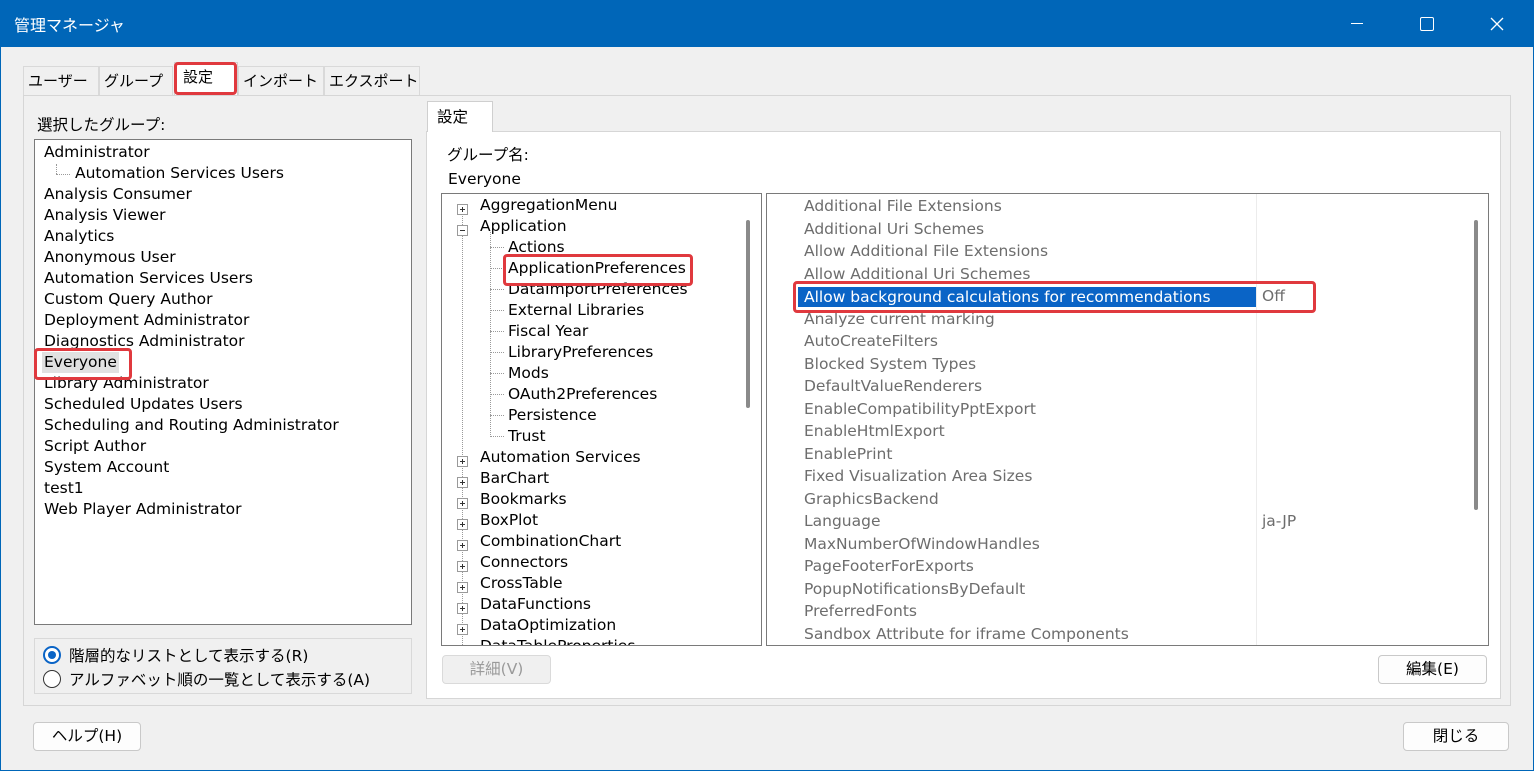  Describe the element at coordinates (484, 179) in the screenshot. I see `group-name-value: Everyone` at that location.